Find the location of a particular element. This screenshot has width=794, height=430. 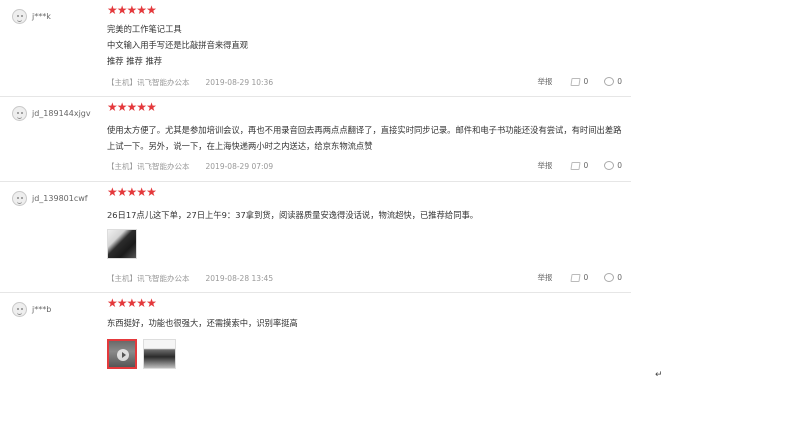

review-text: 东西挺好，功能也很强大，还需摸索中，识别率挺高 is located at coordinates (364, 323).